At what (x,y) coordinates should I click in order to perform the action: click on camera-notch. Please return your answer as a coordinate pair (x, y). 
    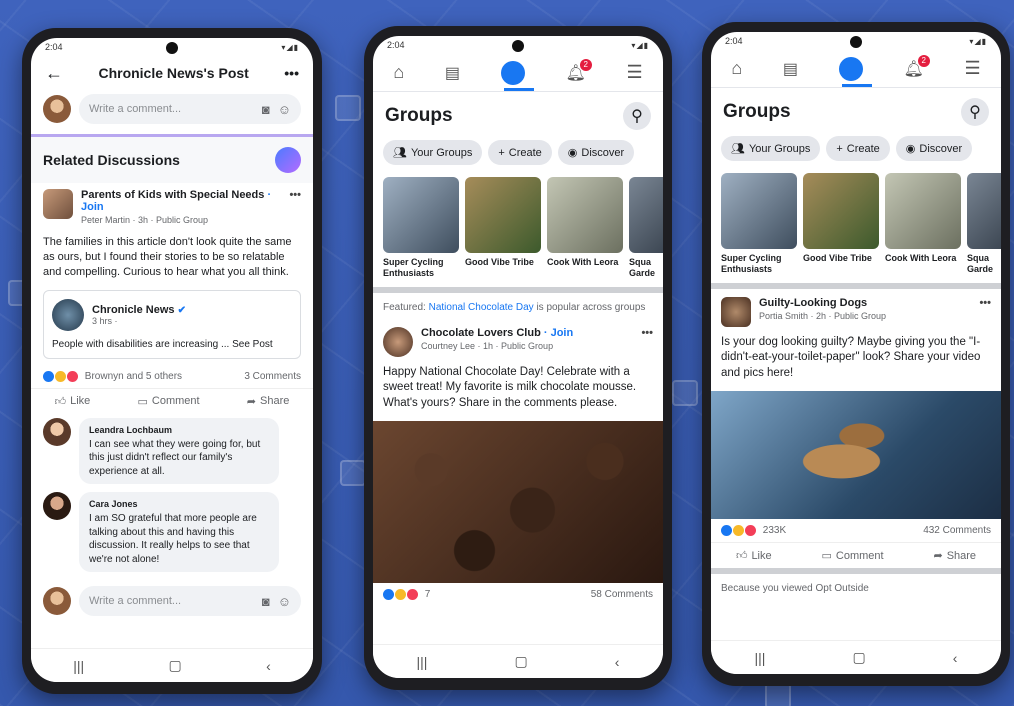
    Looking at the image, I should click on (518, 46).